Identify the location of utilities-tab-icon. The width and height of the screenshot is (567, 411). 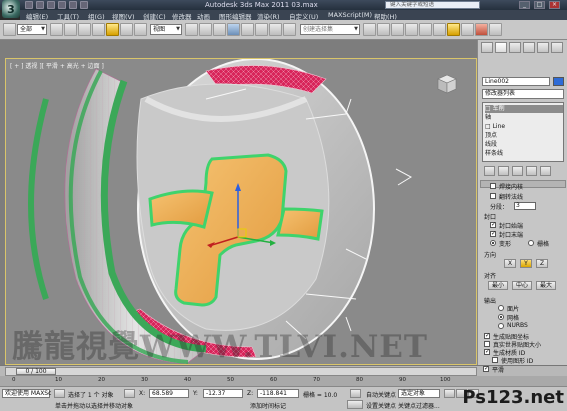
(557, 47).